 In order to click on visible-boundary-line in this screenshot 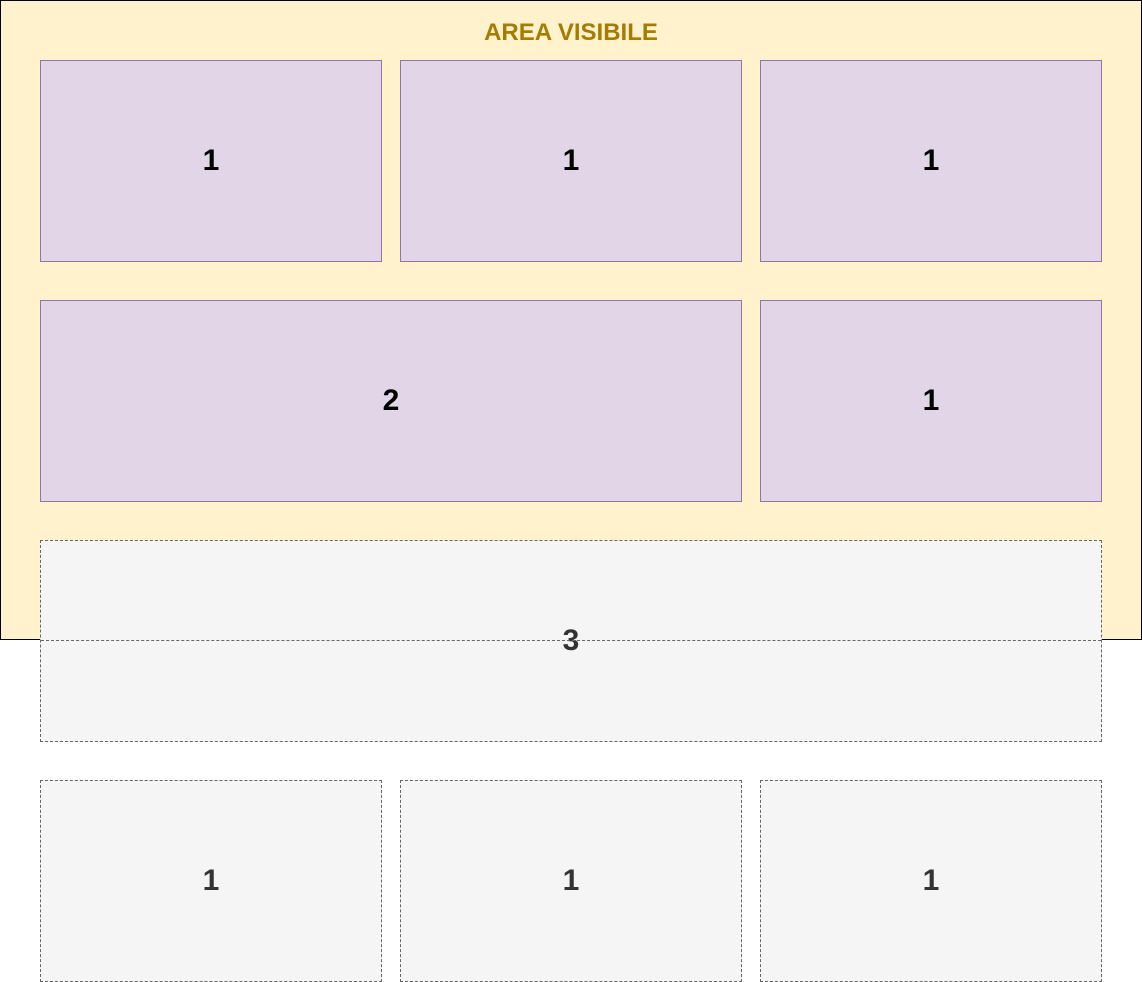, I will do `click(571, 640)`.